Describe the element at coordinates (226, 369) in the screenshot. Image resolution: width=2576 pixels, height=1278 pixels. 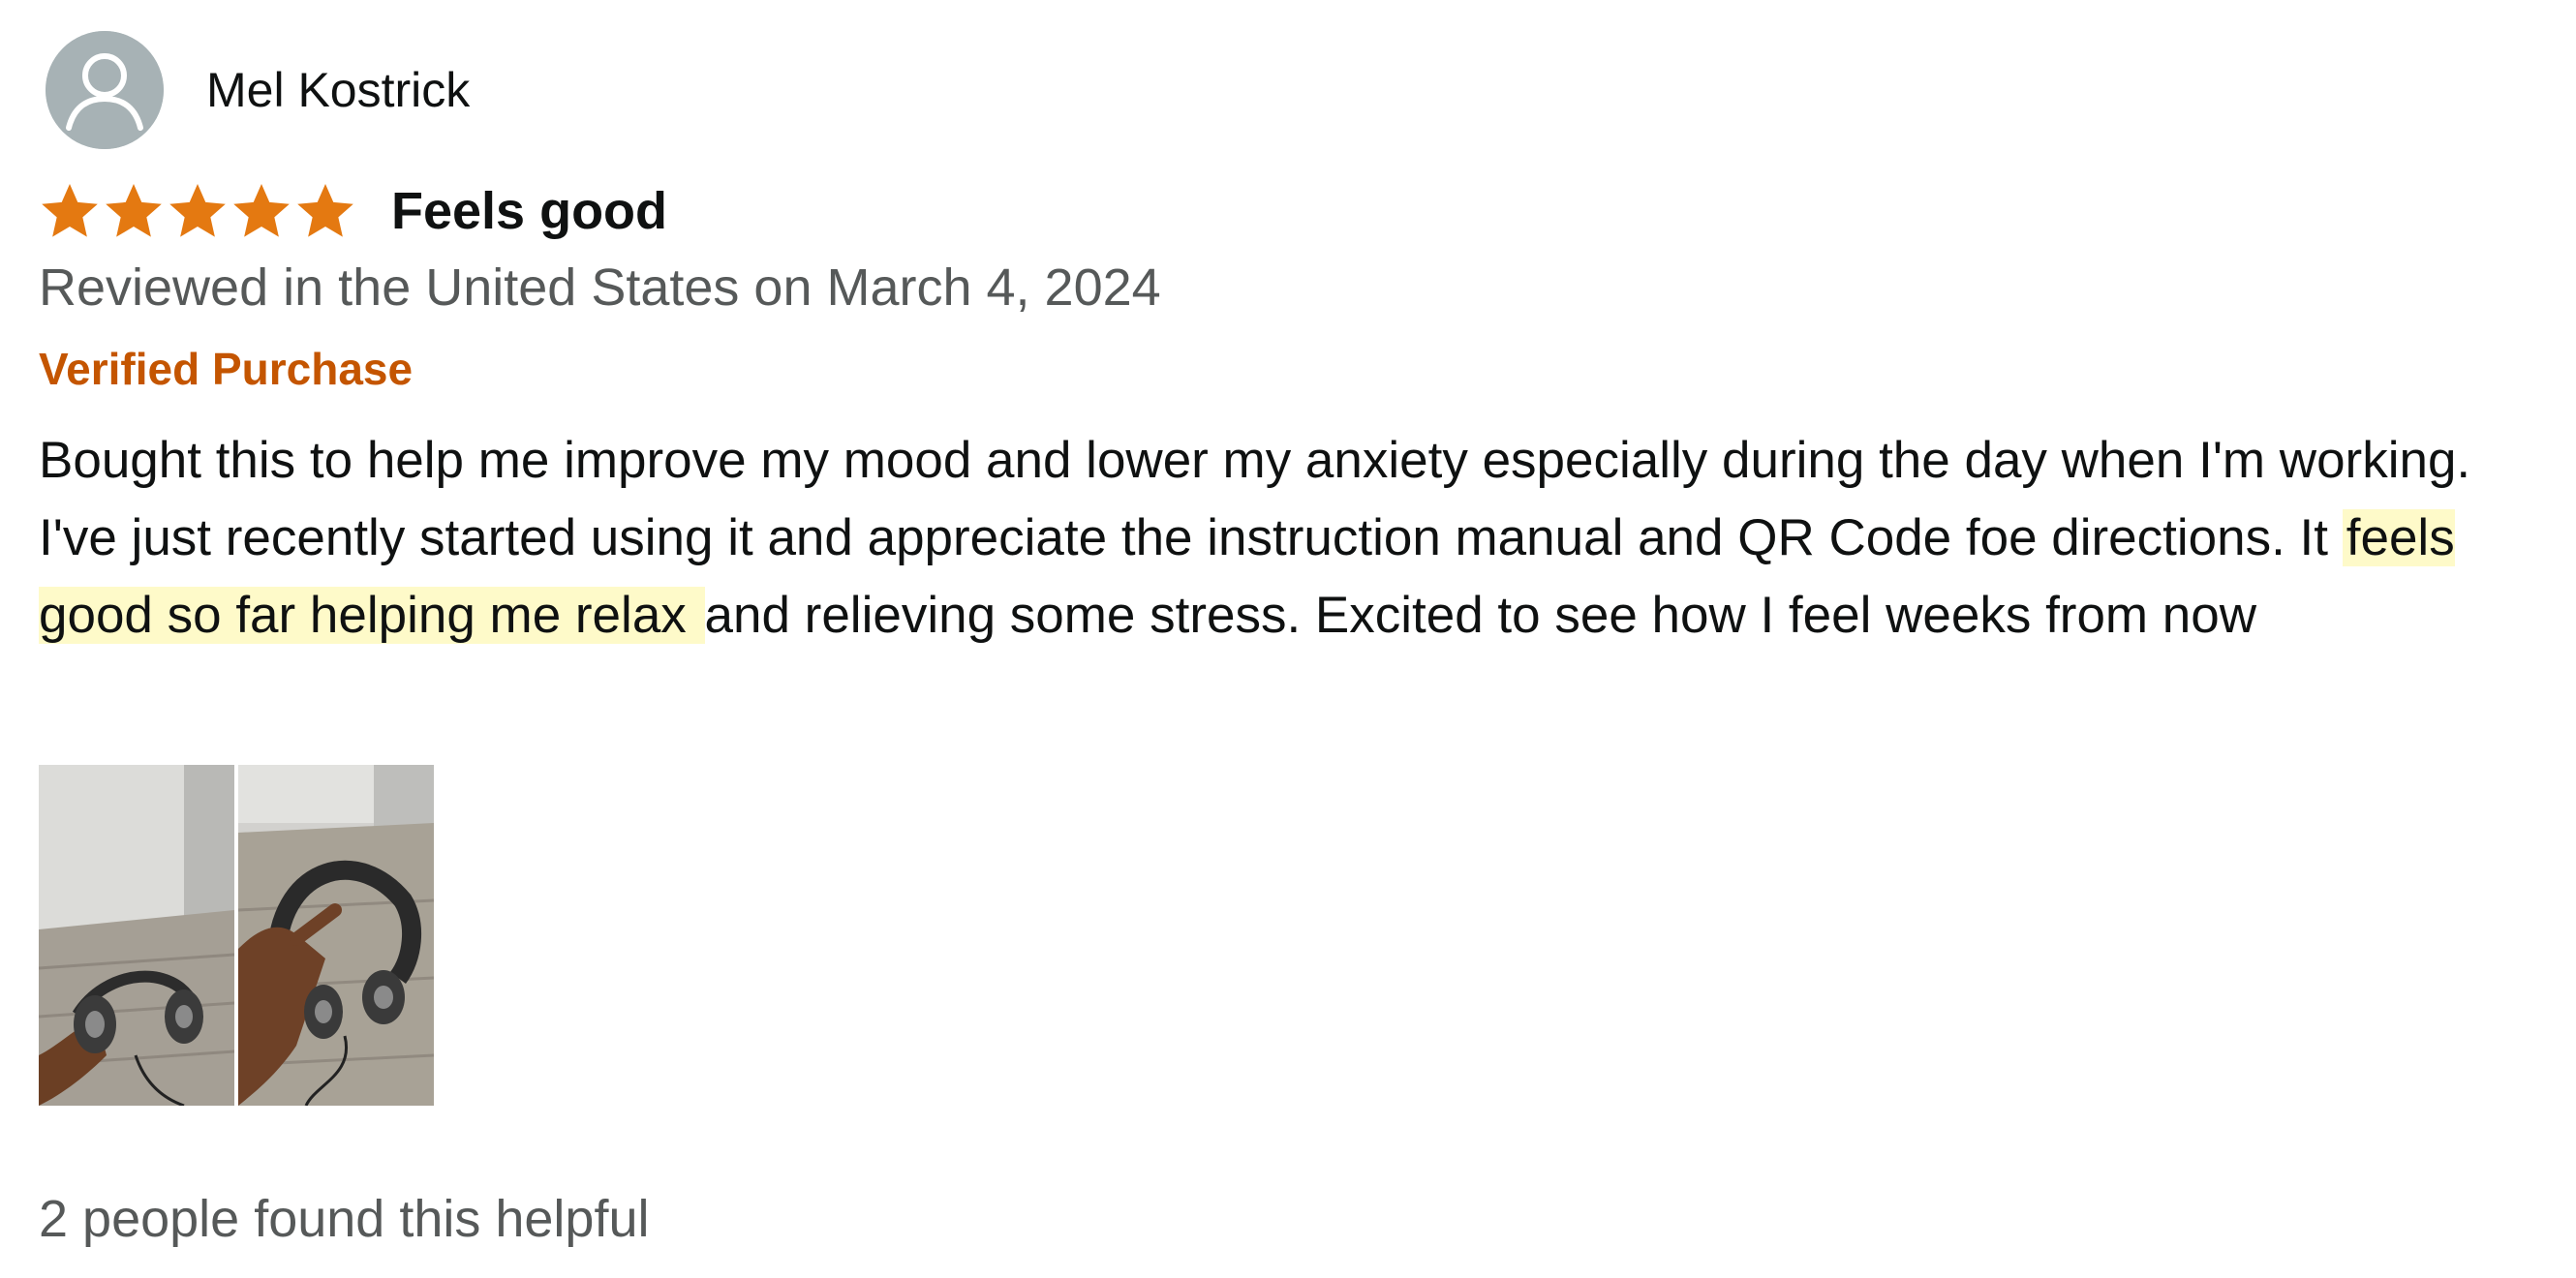
I see `verified-purchase-badge: Verified Purchase` at that location.